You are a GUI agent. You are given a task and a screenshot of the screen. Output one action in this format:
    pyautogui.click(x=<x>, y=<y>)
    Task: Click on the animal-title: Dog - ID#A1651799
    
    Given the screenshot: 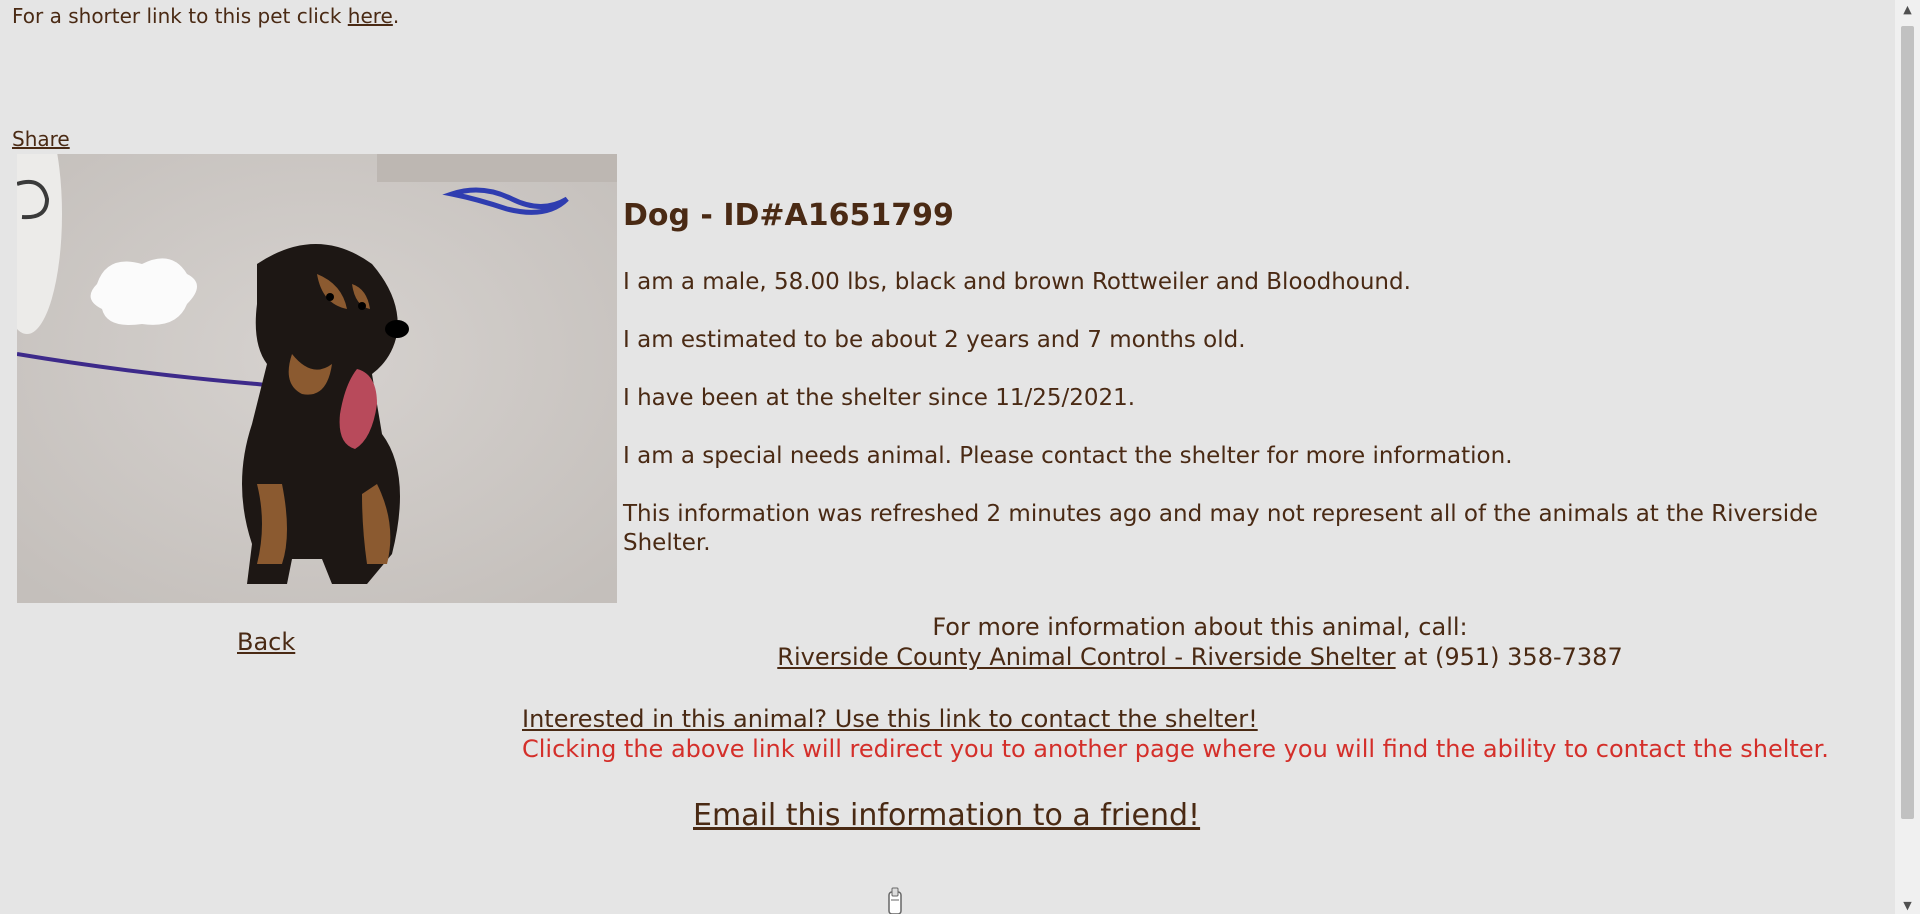 What is the action you would take?
    pyautogui.click(x=788, y=215)
    